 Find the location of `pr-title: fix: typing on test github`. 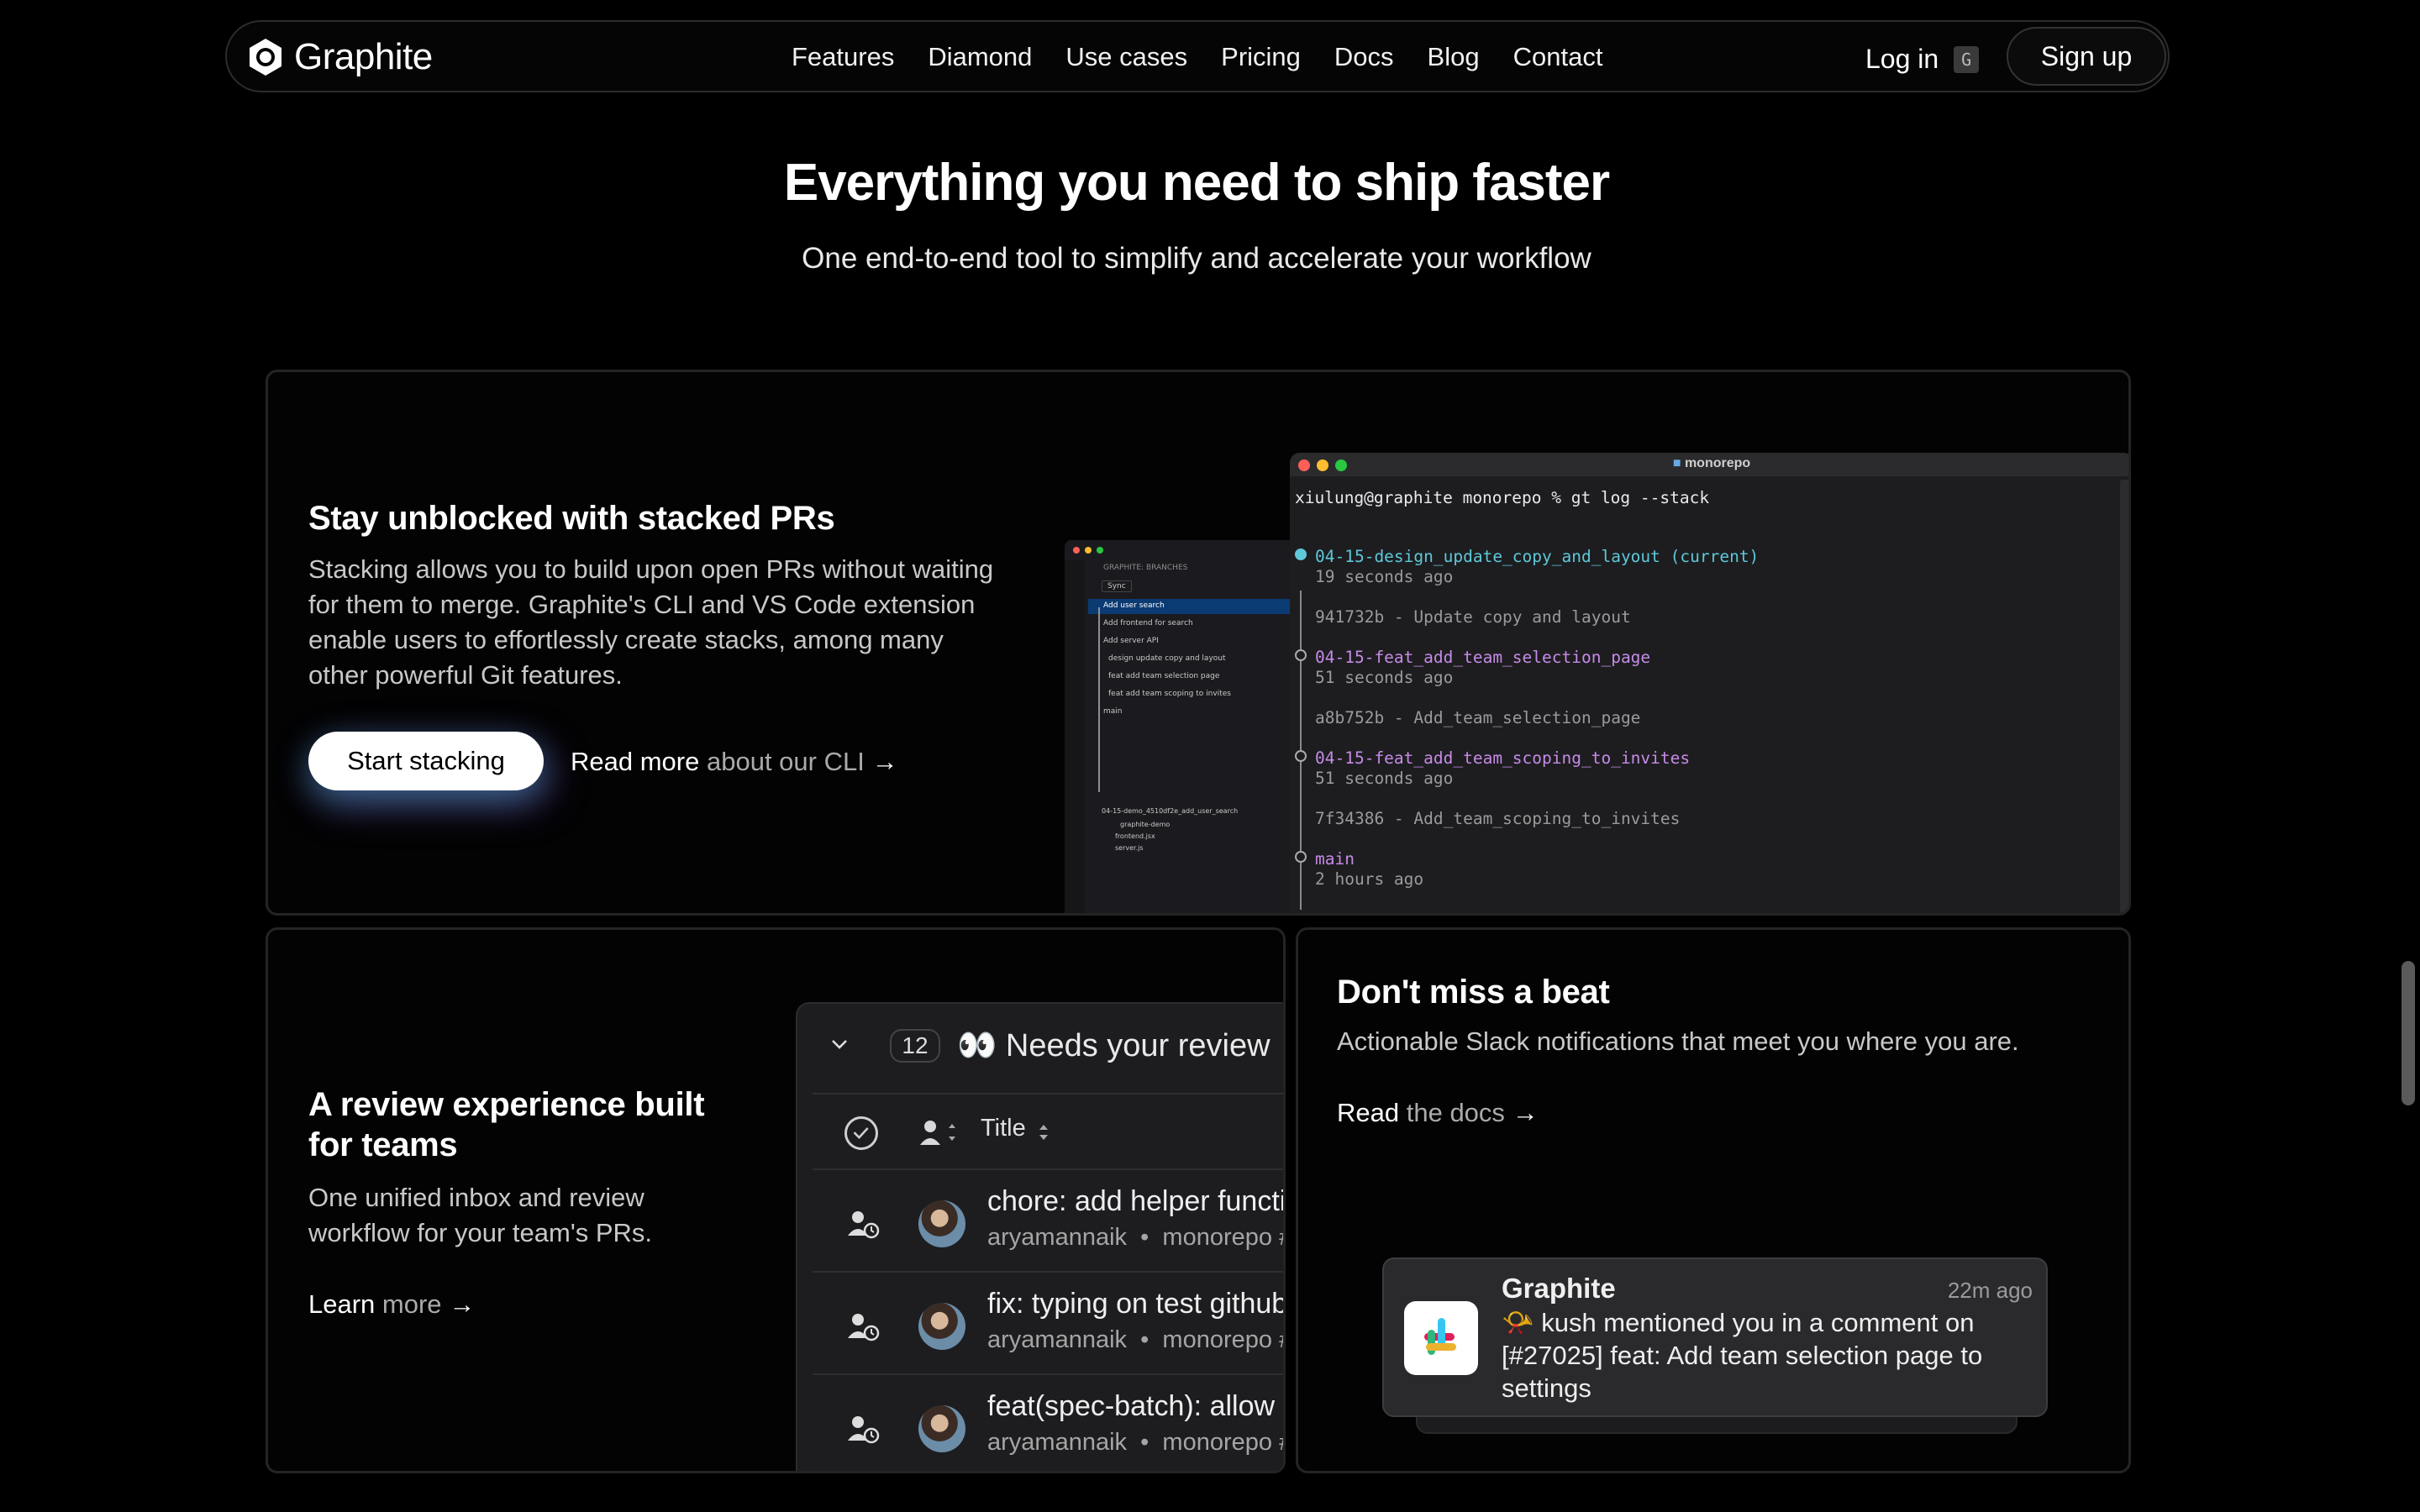

pr-title: fix: typing on test github is located at coordinates (1136, 1304).